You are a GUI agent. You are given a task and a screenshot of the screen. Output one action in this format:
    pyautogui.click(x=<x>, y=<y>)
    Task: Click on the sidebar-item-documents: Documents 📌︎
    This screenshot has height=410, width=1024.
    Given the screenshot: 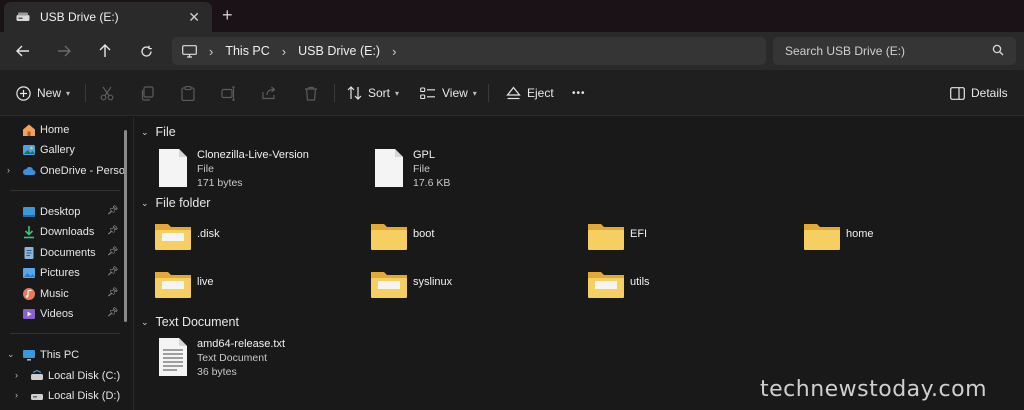 What is the action you would take?
    pyautogui.click(x=62, y=253)
    